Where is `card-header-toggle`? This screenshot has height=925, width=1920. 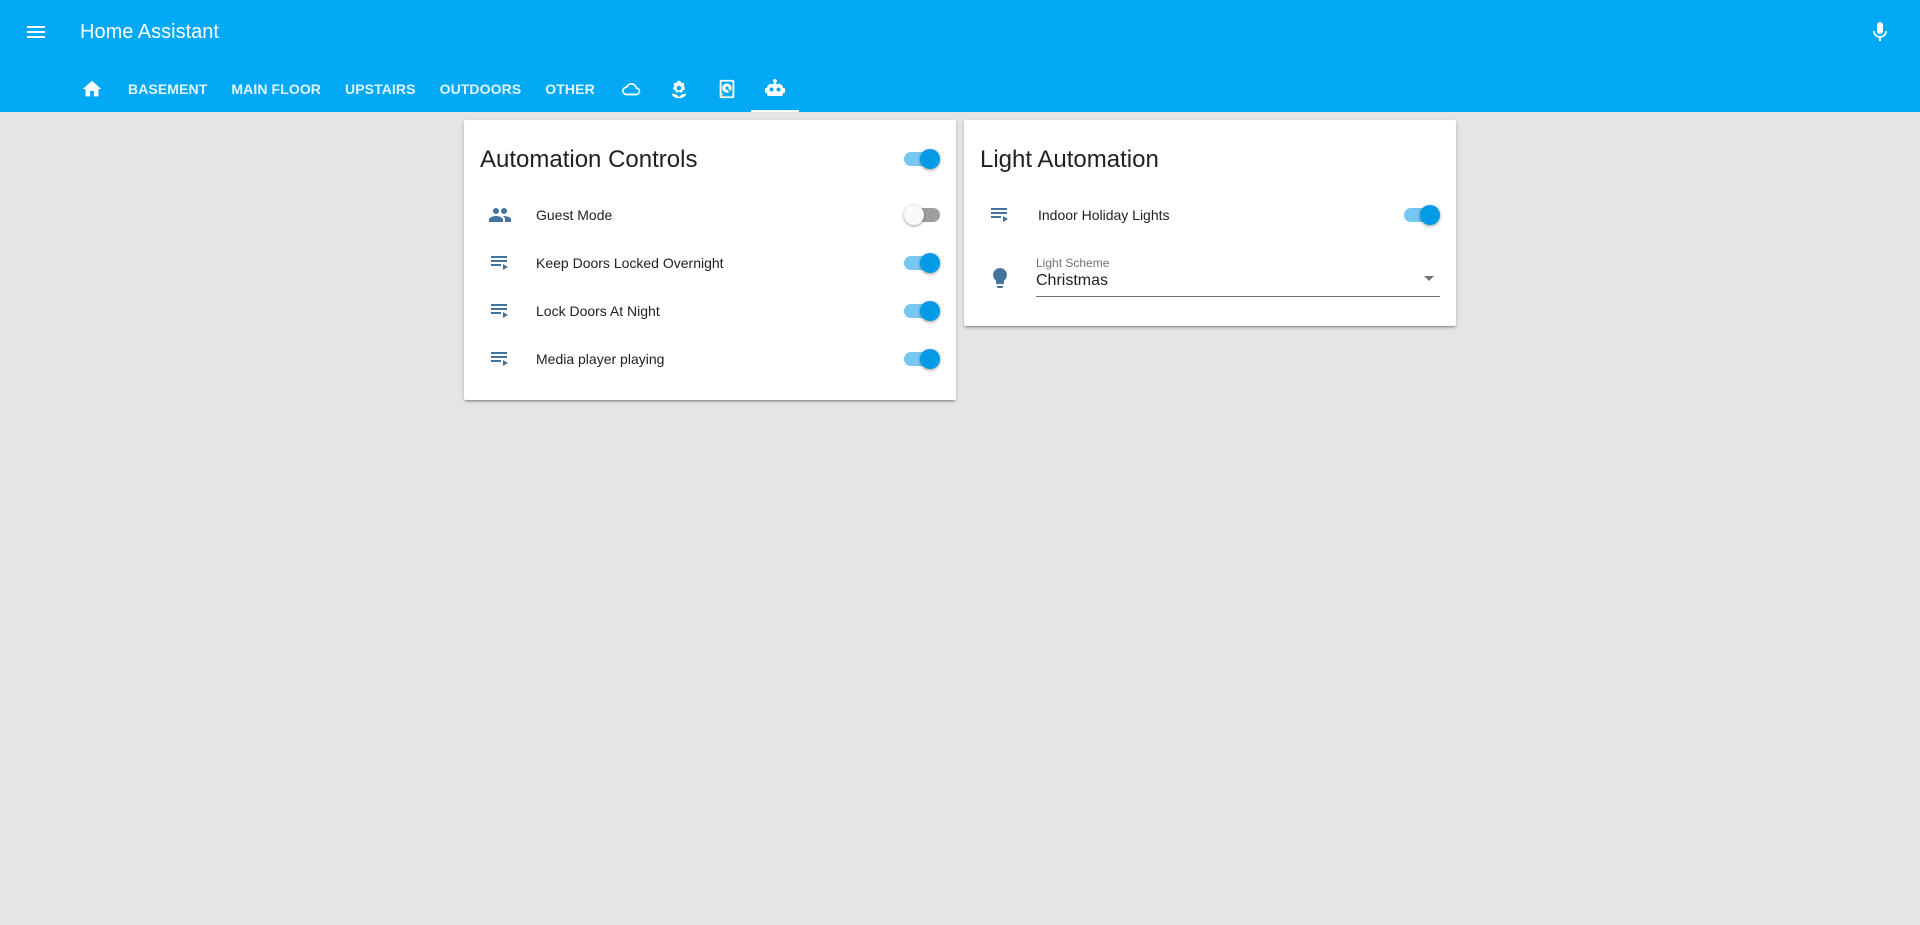 card-header-toggle is located at coordinates (922, 159).